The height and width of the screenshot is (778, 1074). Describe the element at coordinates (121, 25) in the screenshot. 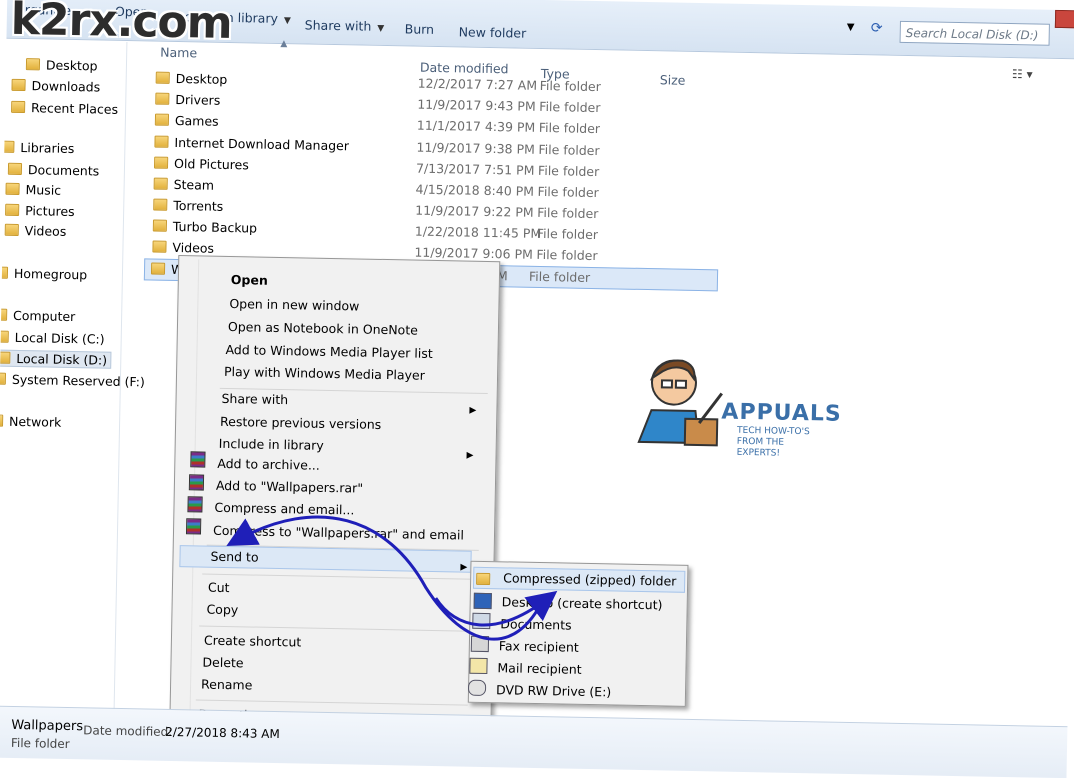

I see `k2rx-watermark: k2rx.com` at that location.